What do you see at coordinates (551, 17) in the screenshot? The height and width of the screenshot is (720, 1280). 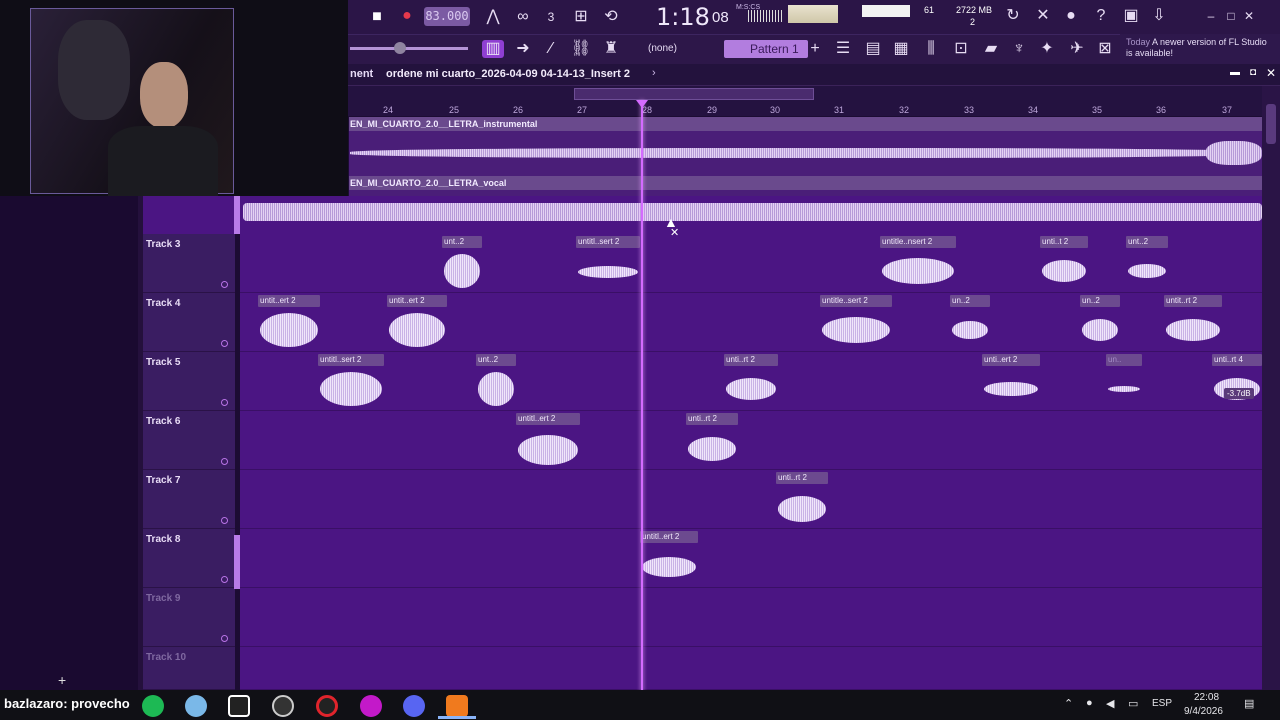 I see `step-icon: 3` at bounding box center [551, 17].